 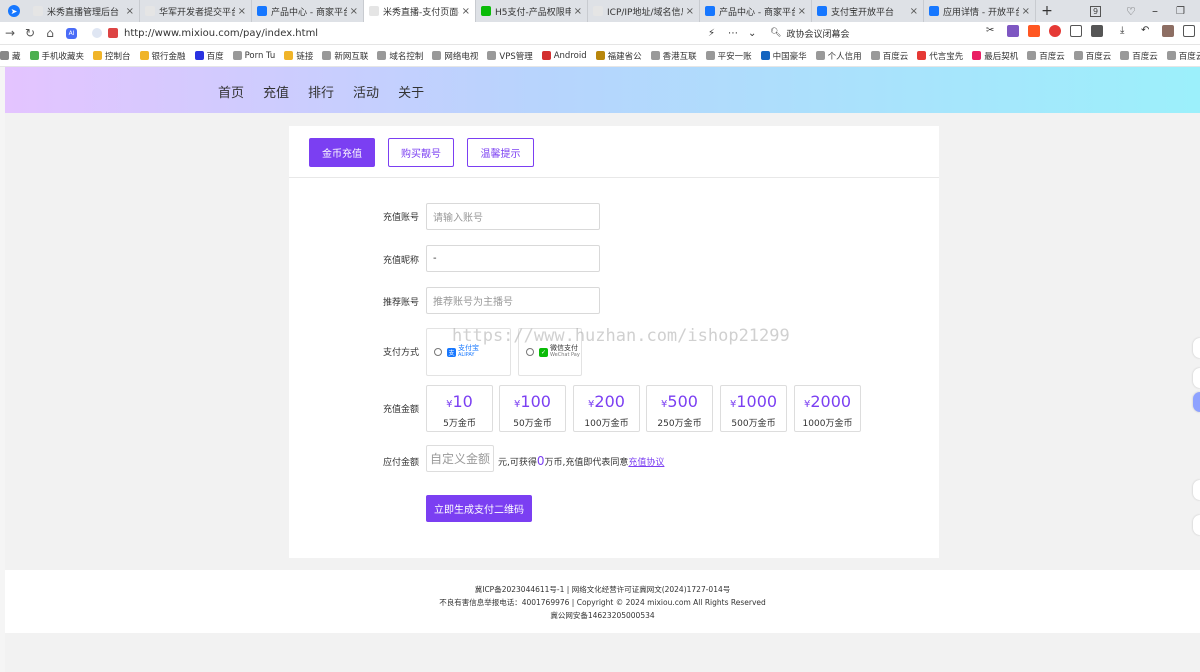 I want to click on alipay-icon, so click(x=262, y=11).